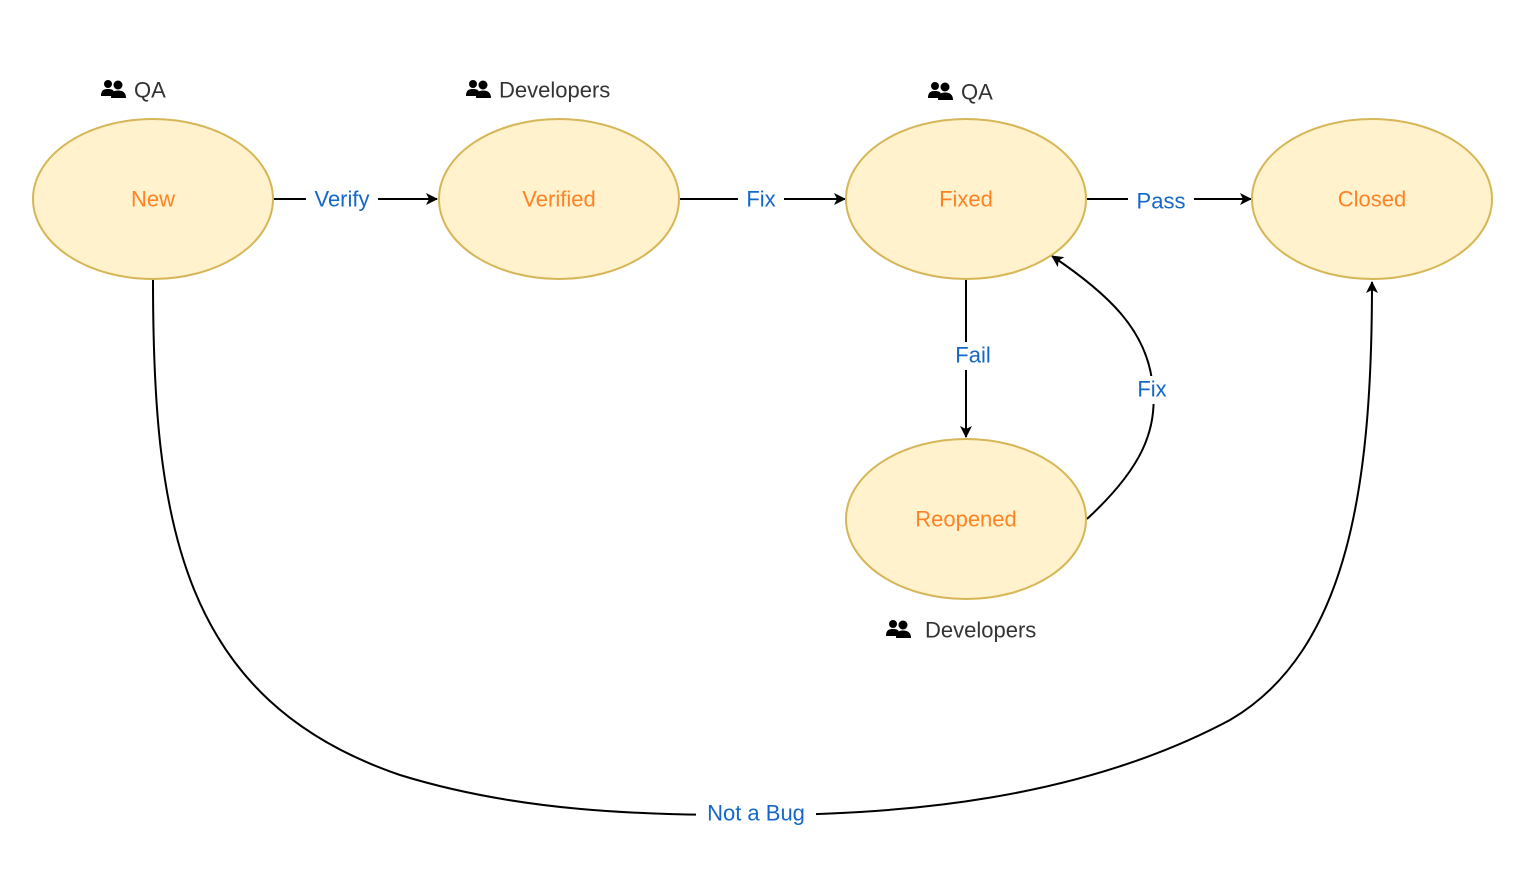  I want to click on edge-label-pass: Pass, so click(1161, 201).